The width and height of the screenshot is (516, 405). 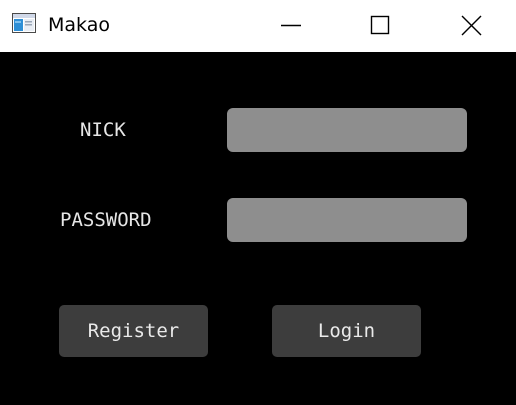 What do you see at coordinates (347, 130) in the screenshot?
I see `nick-input` at bounding box center [347, 130].